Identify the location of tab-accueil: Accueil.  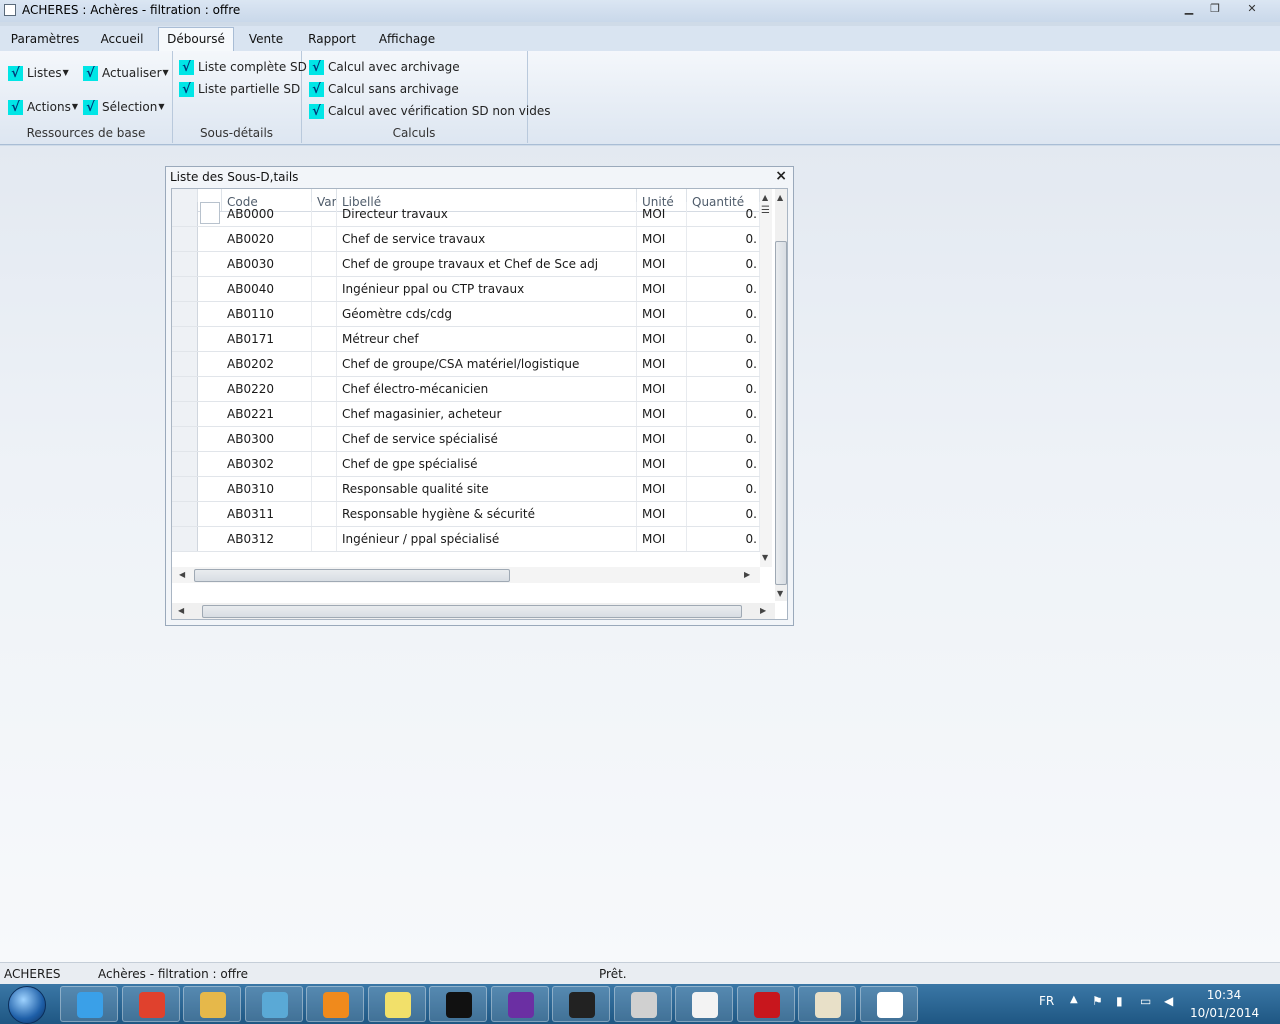
(122, 40).